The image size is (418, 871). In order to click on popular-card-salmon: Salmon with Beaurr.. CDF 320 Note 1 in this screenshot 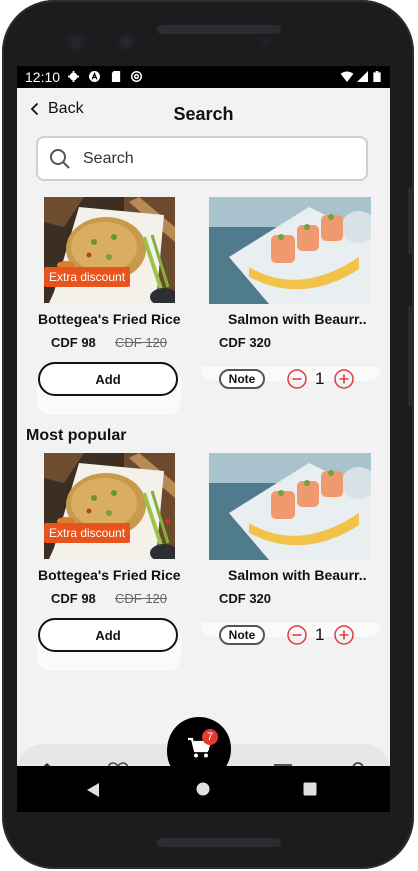, I will do `click(291, 557)`.